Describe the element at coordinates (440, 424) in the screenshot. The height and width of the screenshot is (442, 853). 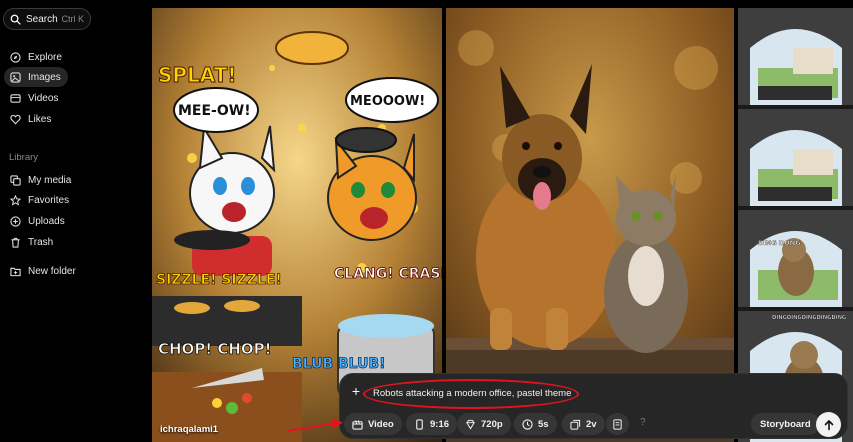
I see `aspect-ratio-label: 9:16` at that location.